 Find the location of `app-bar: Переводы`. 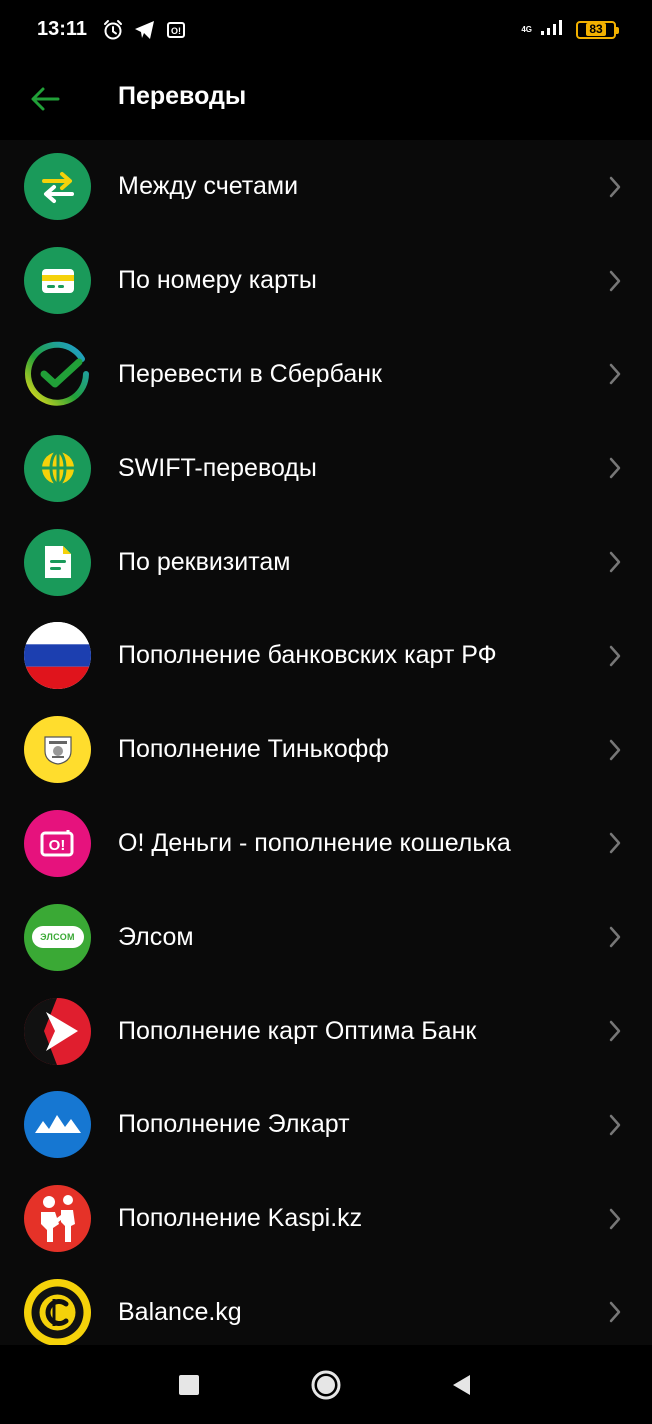

app-bar: Переводы is located at coordinates (326, 101).